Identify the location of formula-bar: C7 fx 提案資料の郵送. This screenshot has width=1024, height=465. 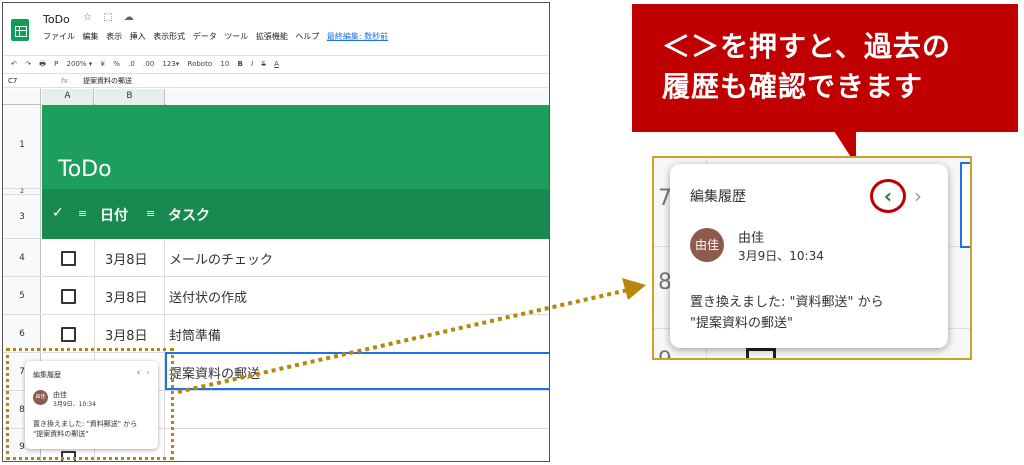
(276, 80).